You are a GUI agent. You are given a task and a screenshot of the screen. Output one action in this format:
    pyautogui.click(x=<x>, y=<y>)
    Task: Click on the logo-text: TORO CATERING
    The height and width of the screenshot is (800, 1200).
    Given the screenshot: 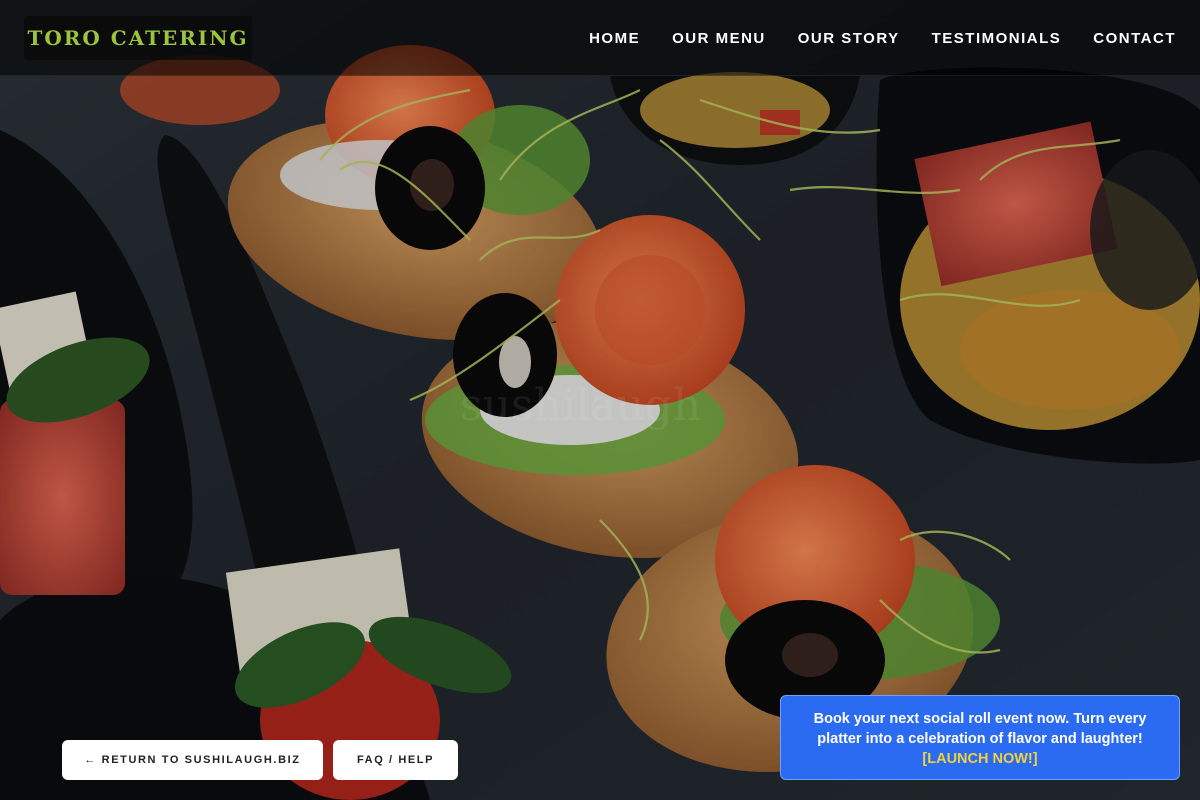 What is the action you would take?
    pyautogui.click(x=138, y=38)
    